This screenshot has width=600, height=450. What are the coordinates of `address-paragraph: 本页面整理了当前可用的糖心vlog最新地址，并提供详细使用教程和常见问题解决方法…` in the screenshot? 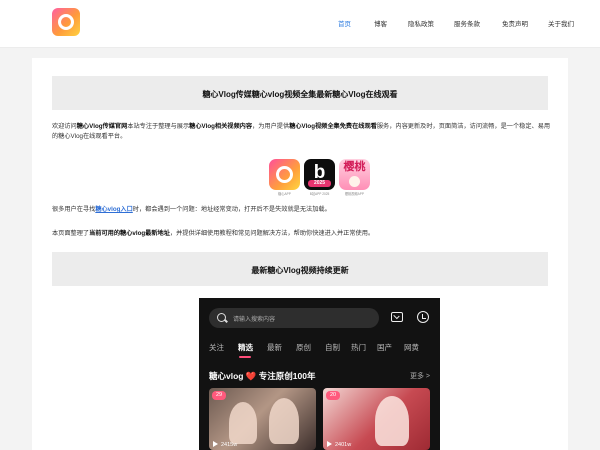 It's located at (302, 234).